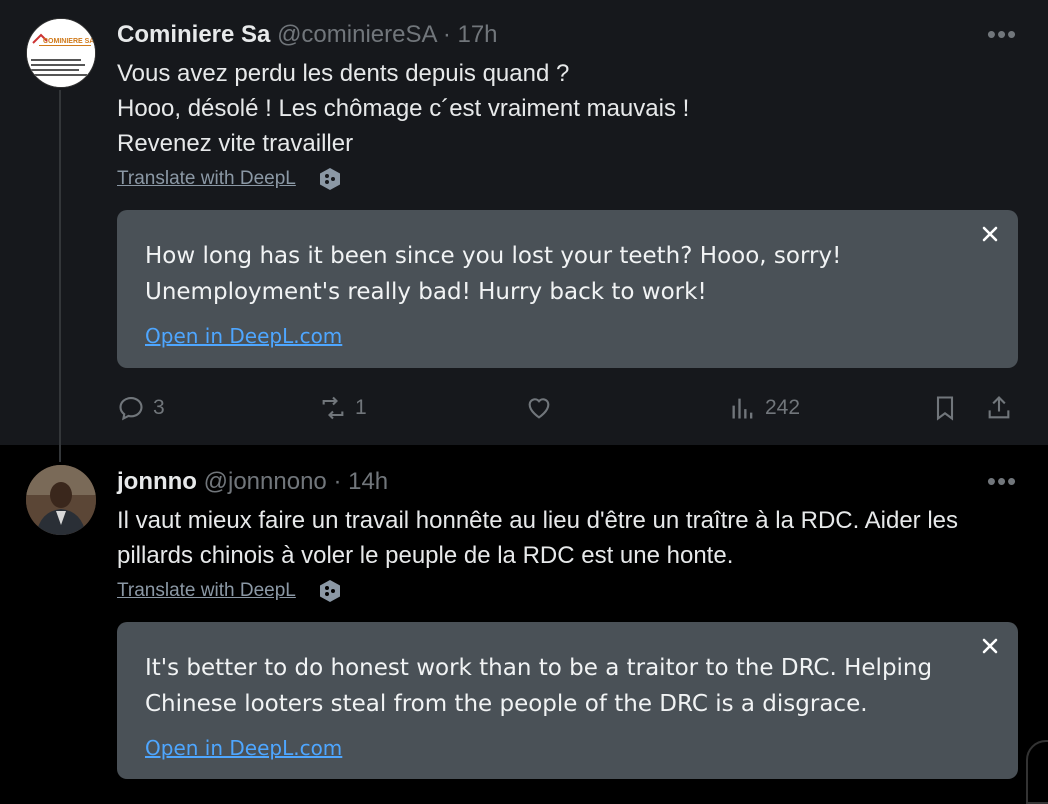  Describe the element at coordinates (1037, 772) in the screenshot. I see `floating-button-edge` at that location.